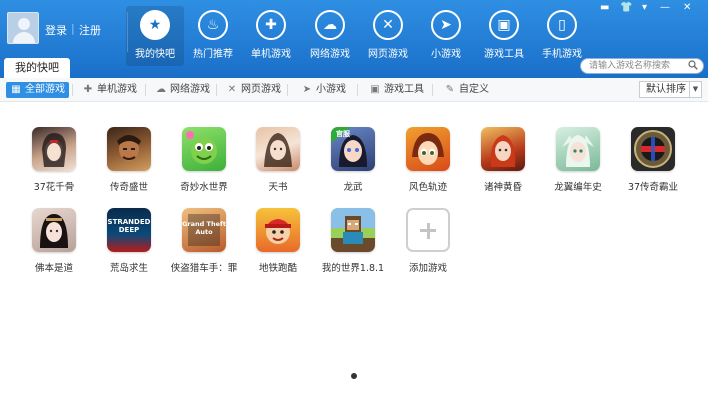 This screenshot has height=400, width=708. I want to click on search-box, so click(642, 66).